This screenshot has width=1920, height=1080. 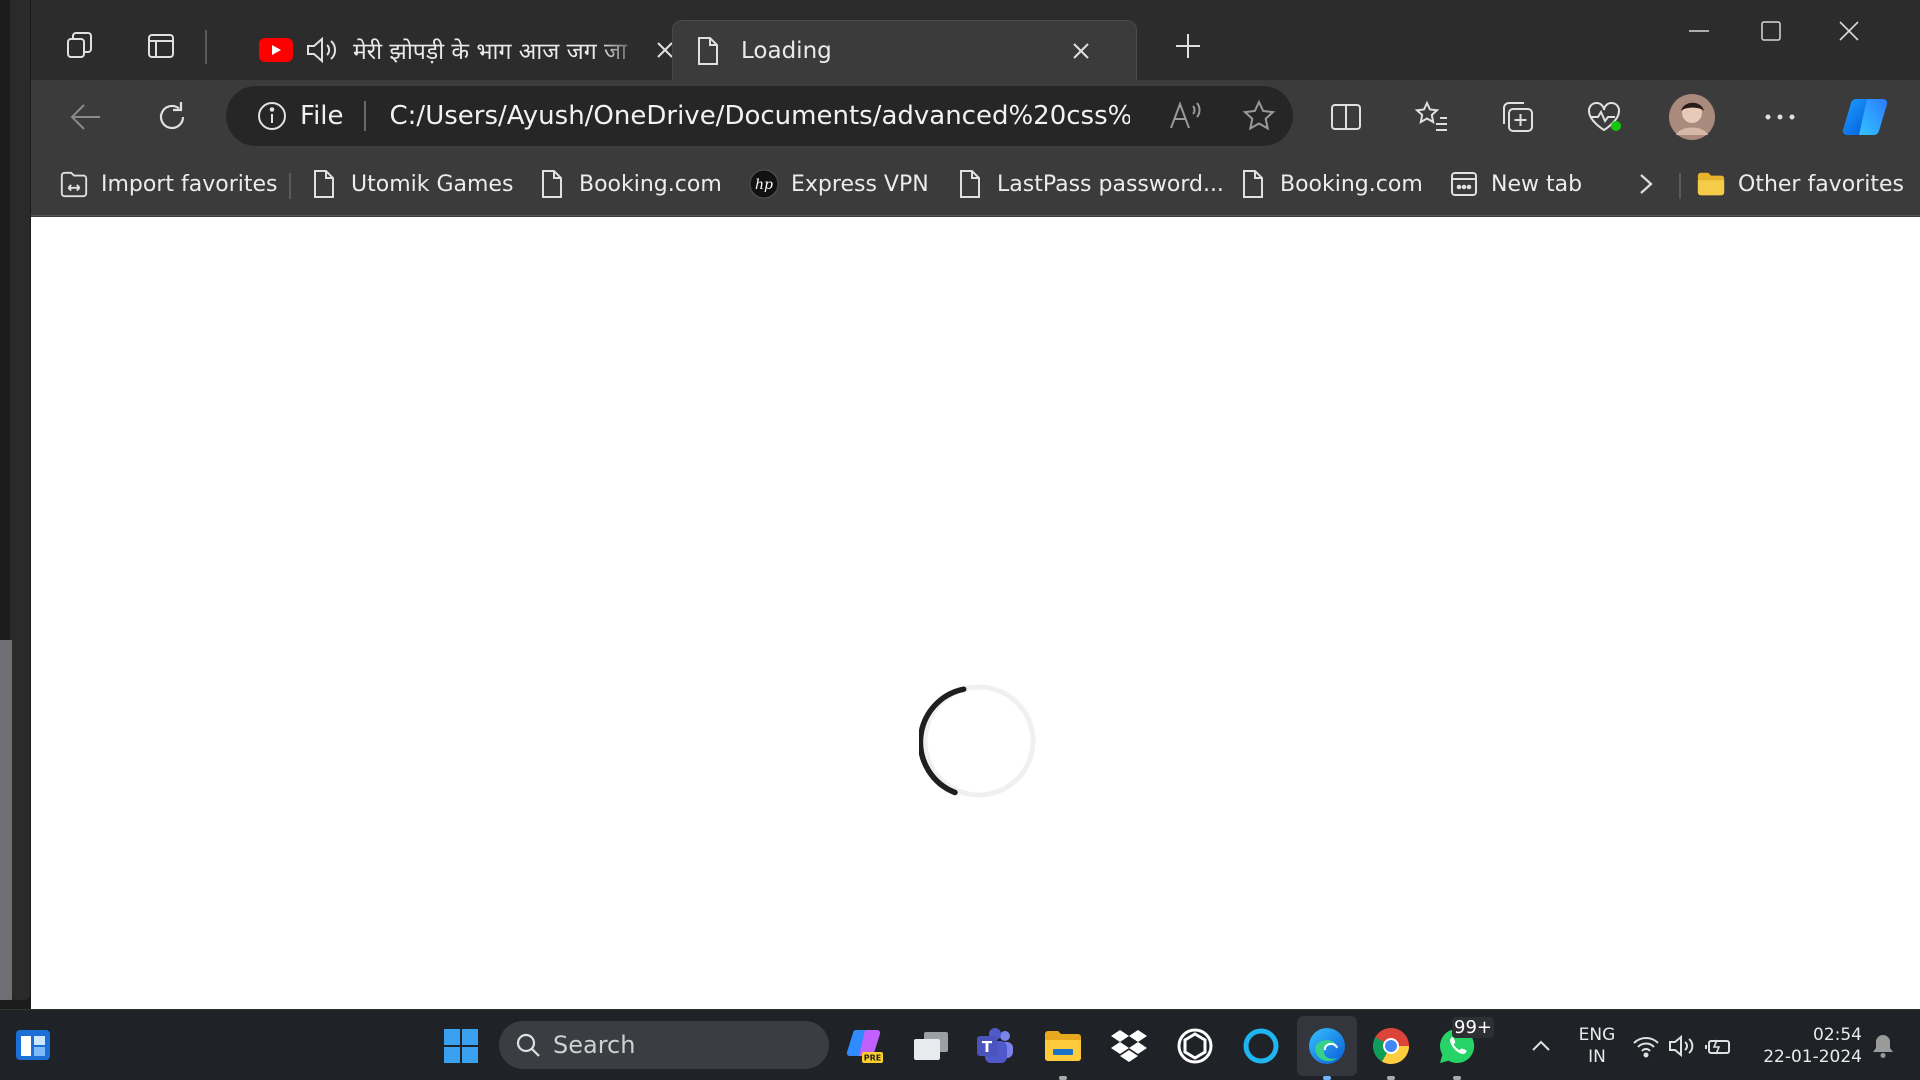 I want to click on copilot-icon, so click(x=1866, y=117).